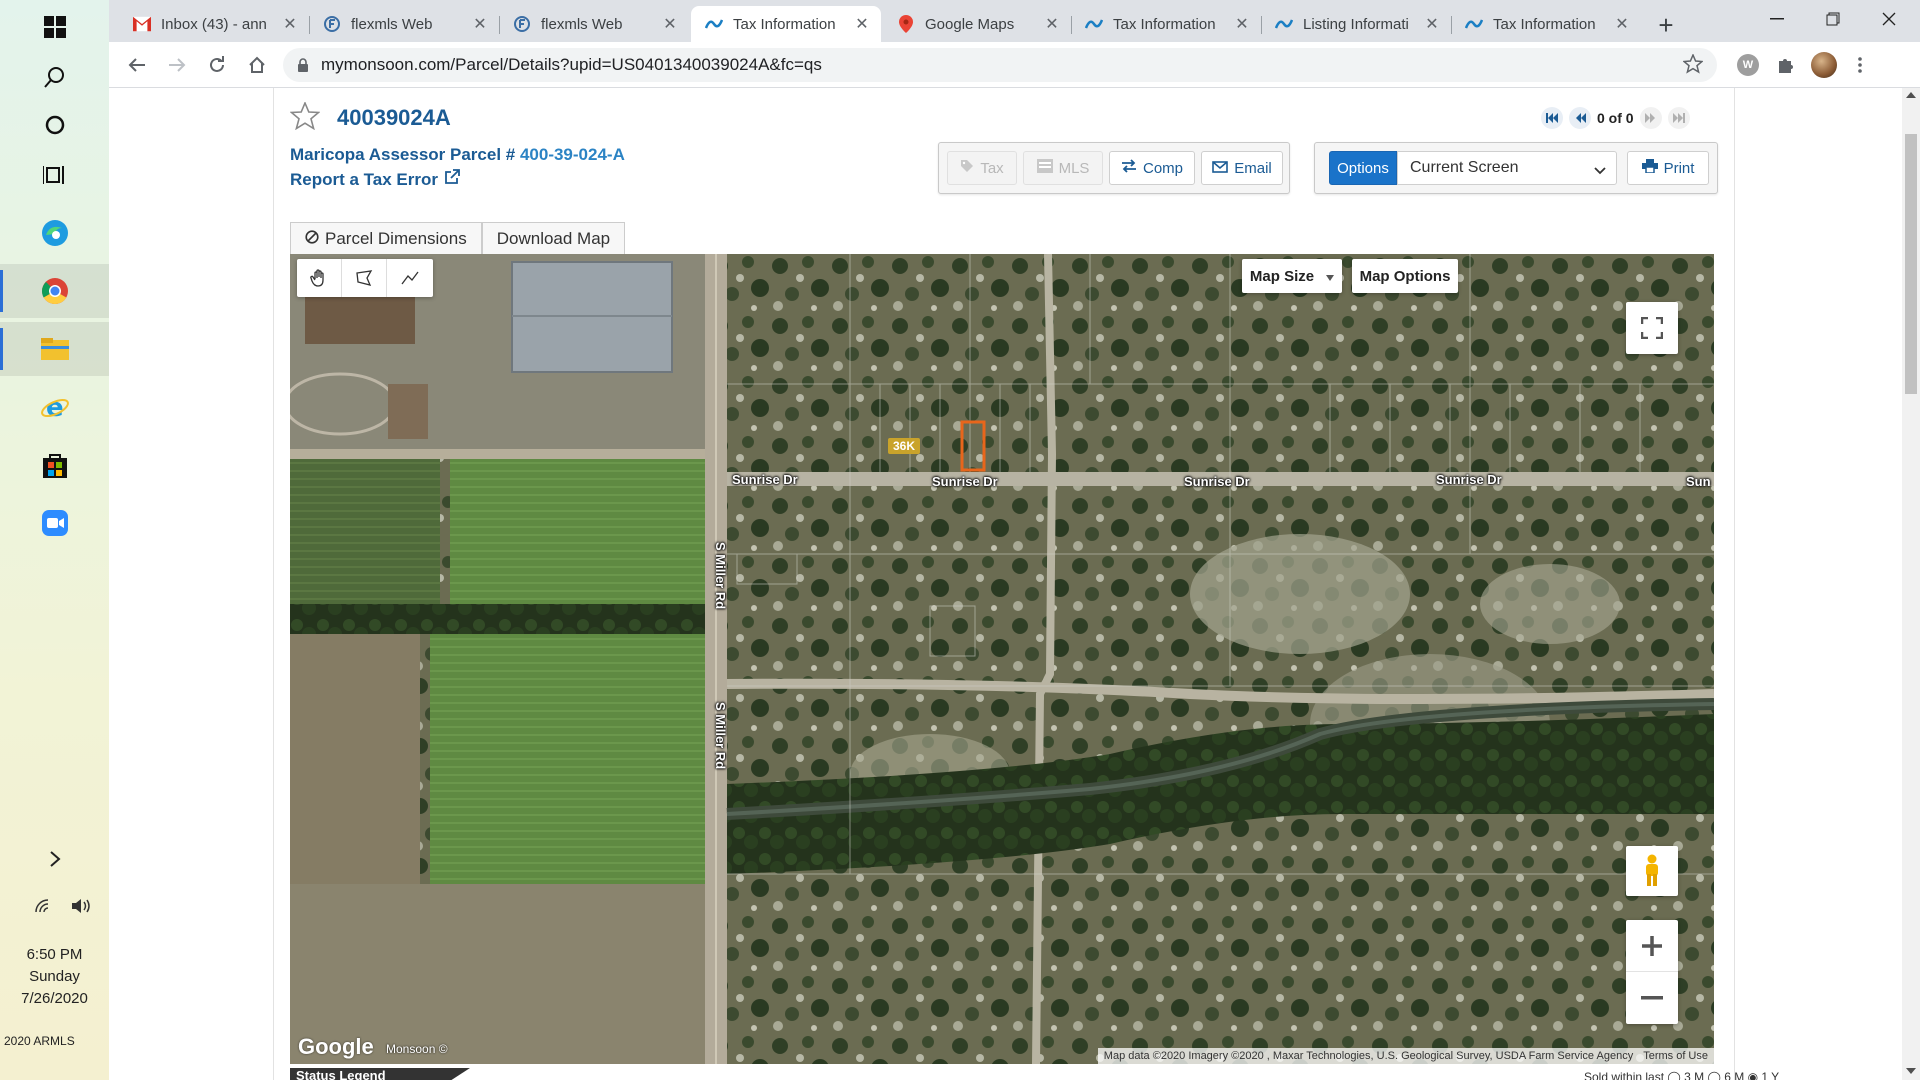  Describe the element at coordinates (417, 1049) in the screenshot. I see `monsoon-logo: Monsoon ©` at that location.